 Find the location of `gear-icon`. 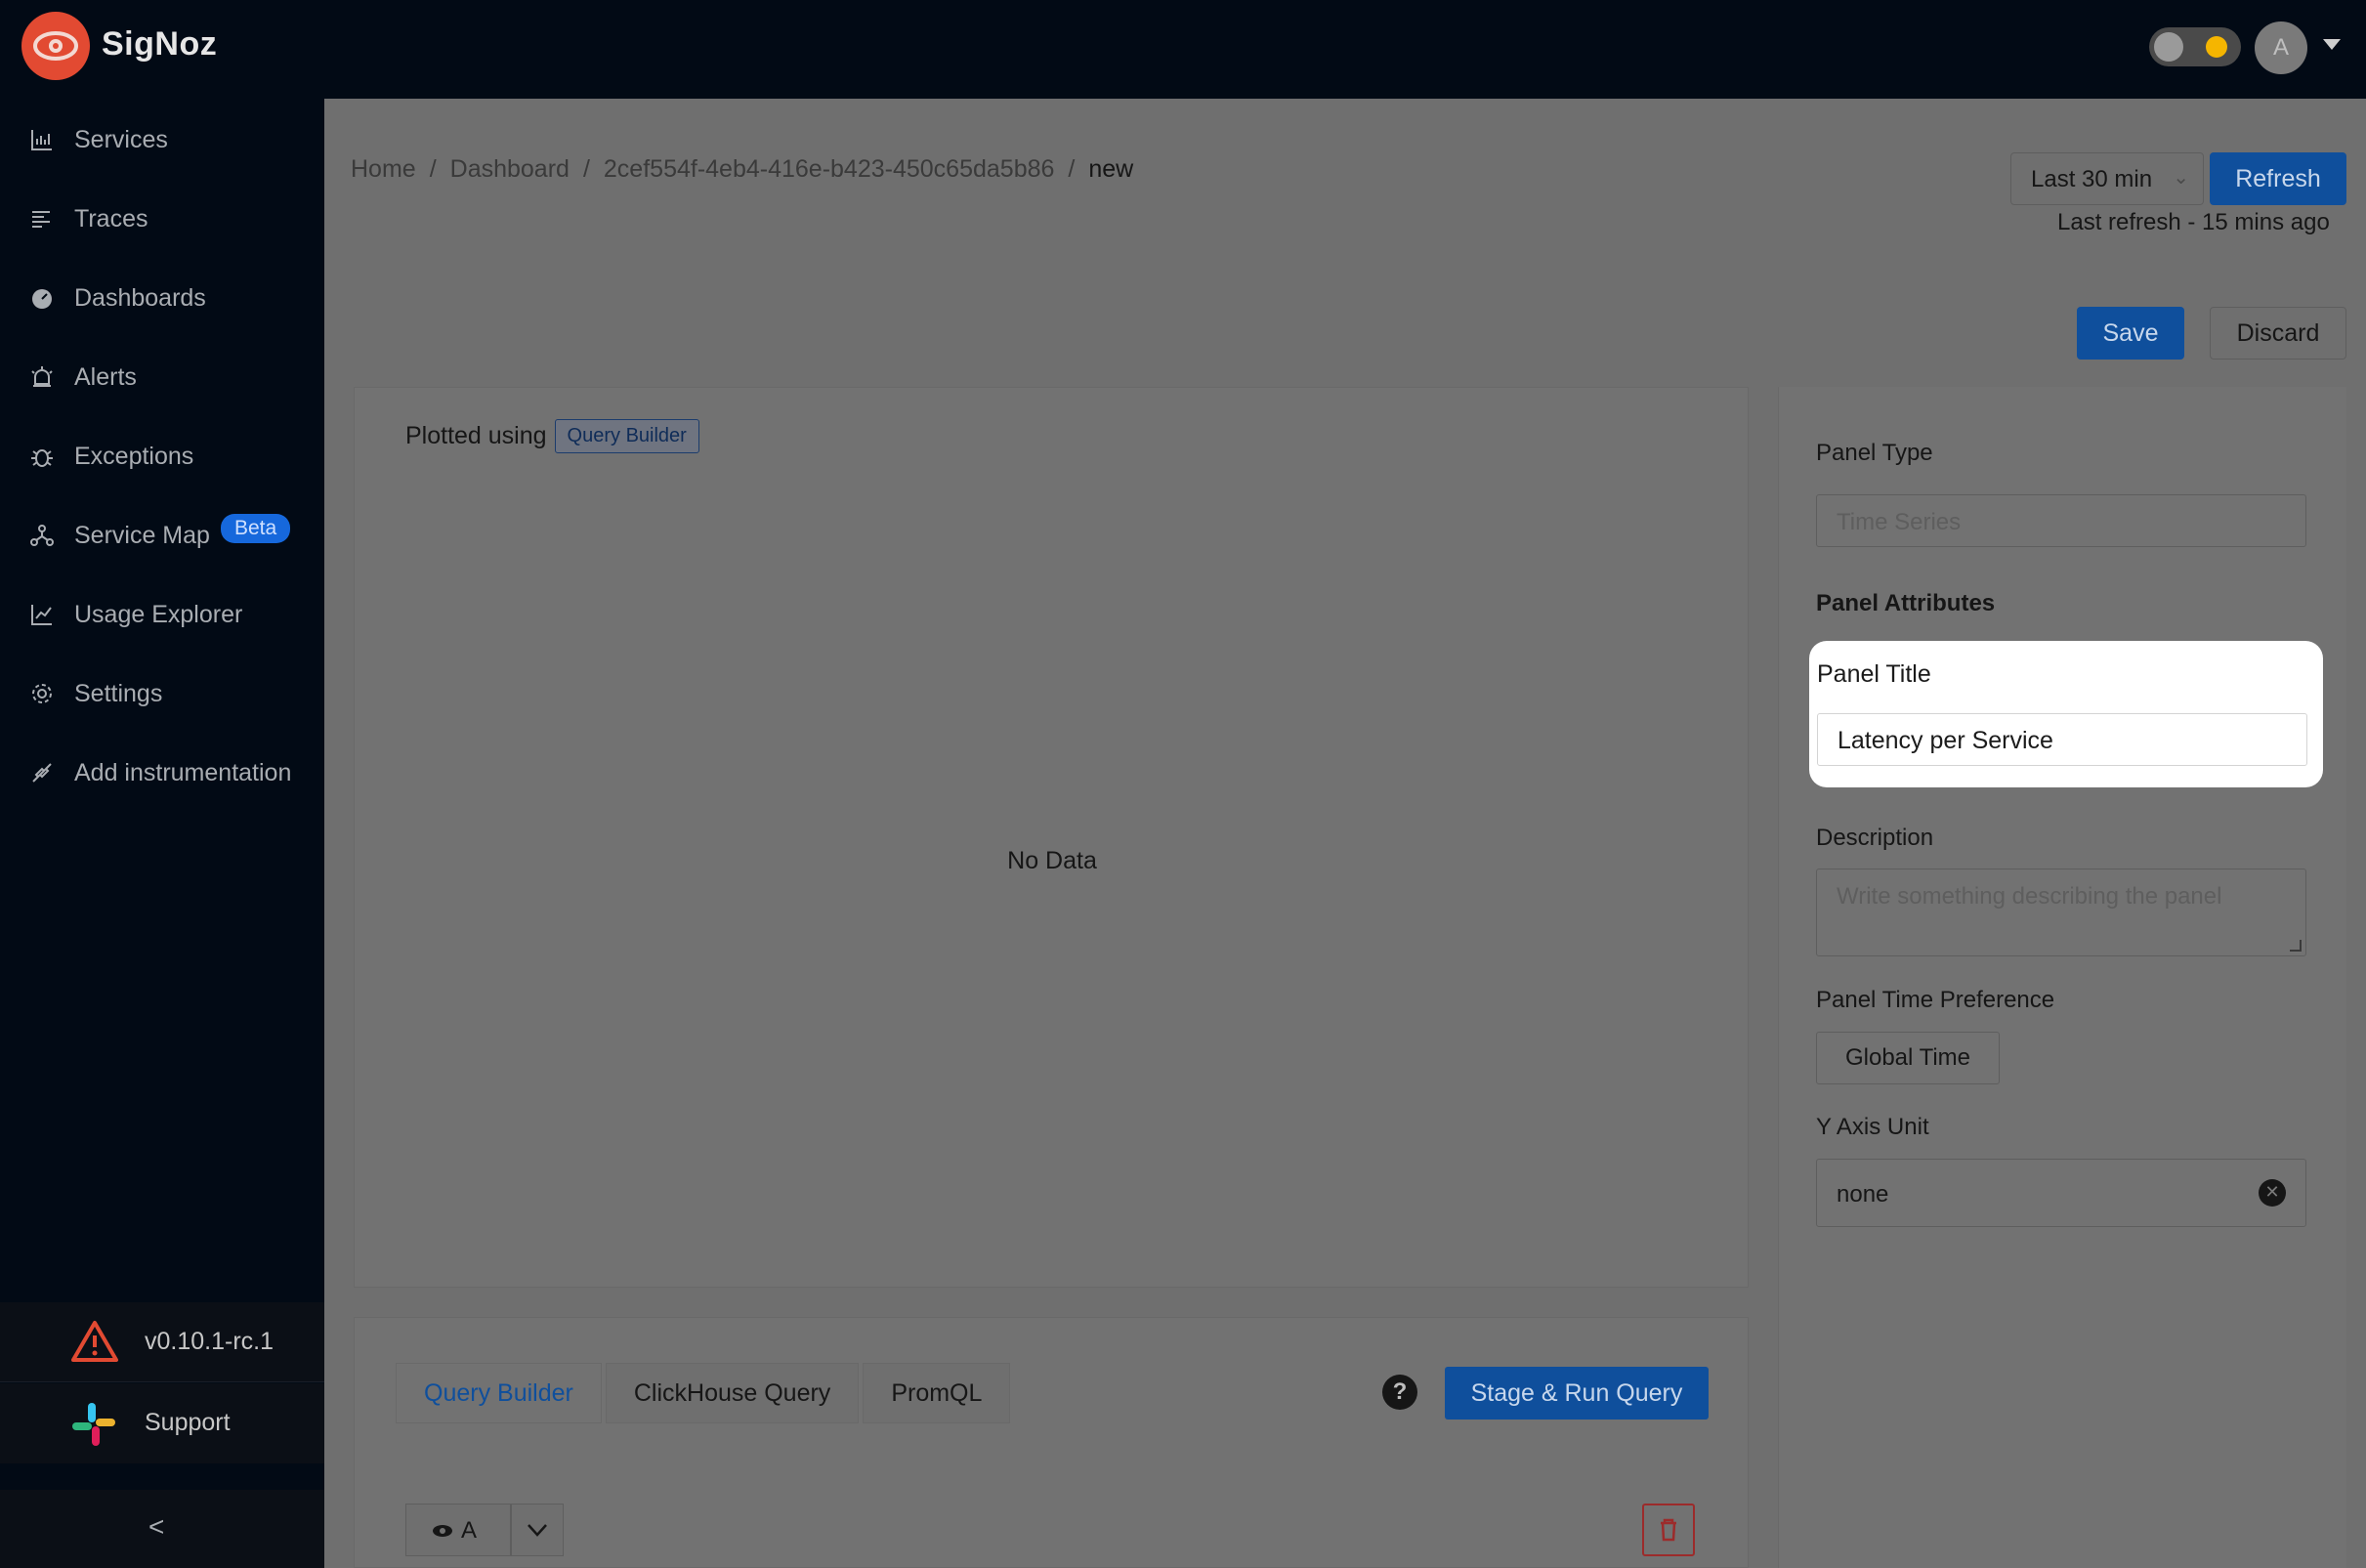

gear-icon is located at coordinates (42, 693).